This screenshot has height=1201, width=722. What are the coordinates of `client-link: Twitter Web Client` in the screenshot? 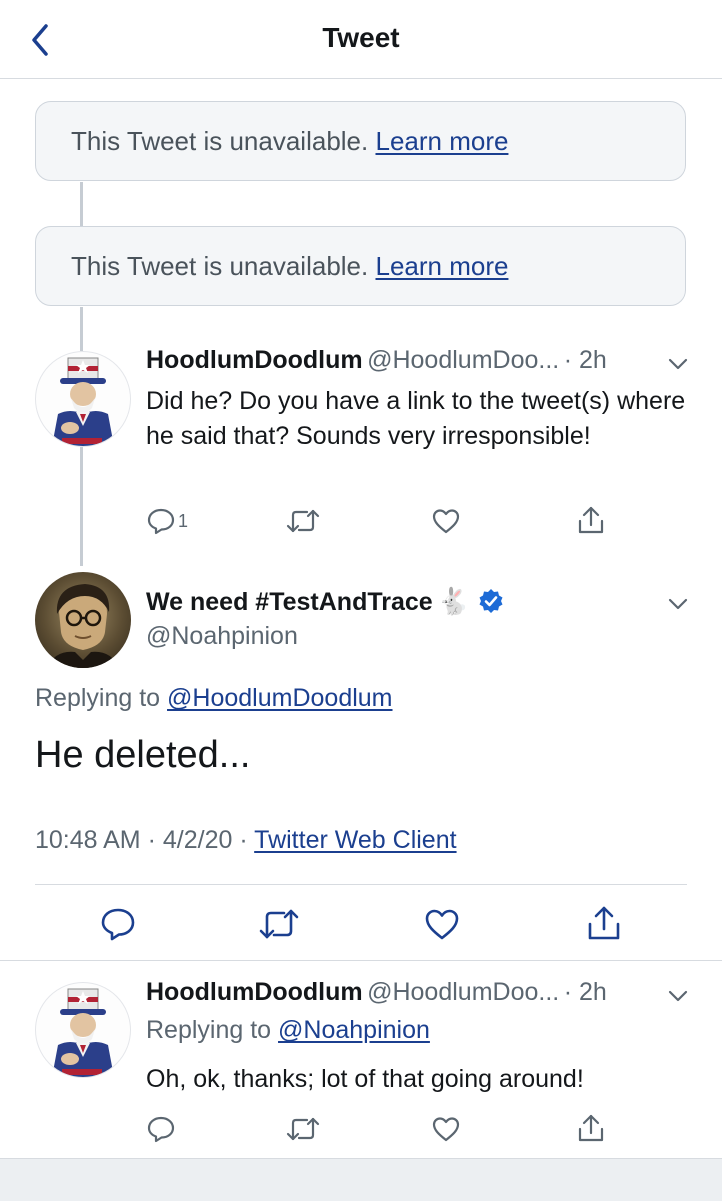 It's located at (355, 840).